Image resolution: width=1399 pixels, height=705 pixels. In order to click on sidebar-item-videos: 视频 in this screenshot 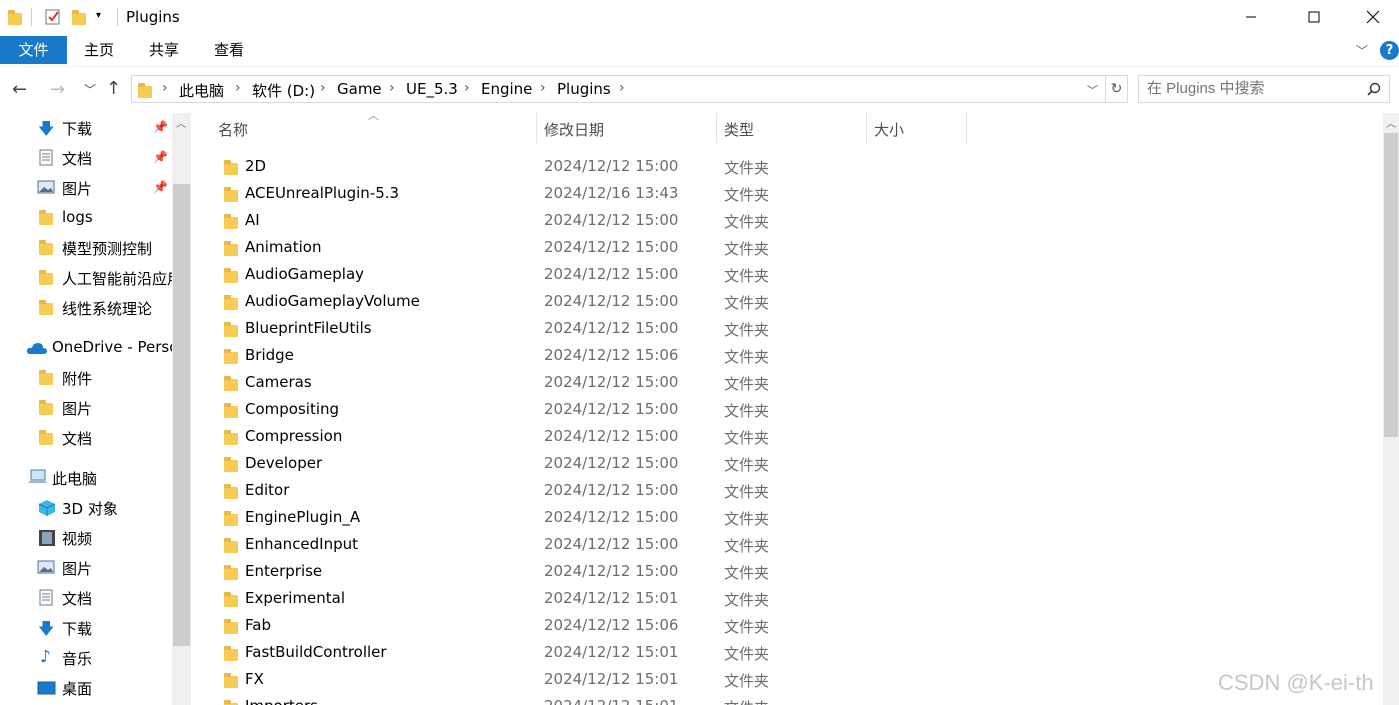, I will do `click(86, 538)`.